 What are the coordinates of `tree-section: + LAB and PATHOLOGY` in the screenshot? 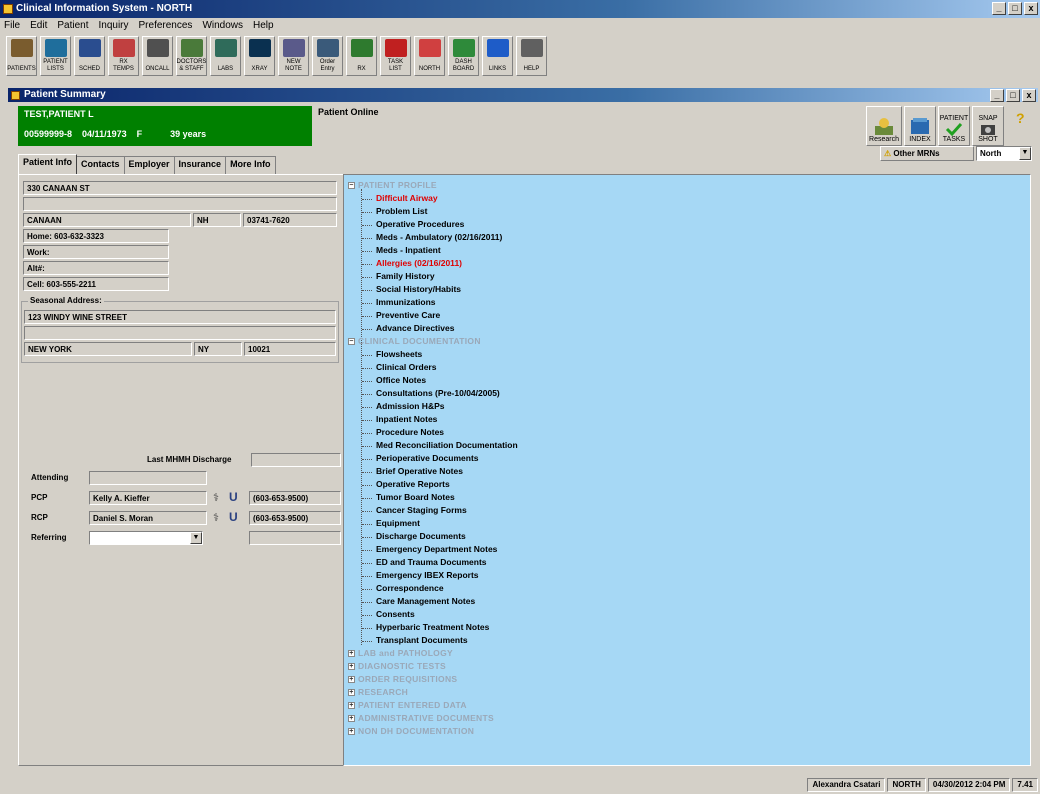 It's located at (689, 653).